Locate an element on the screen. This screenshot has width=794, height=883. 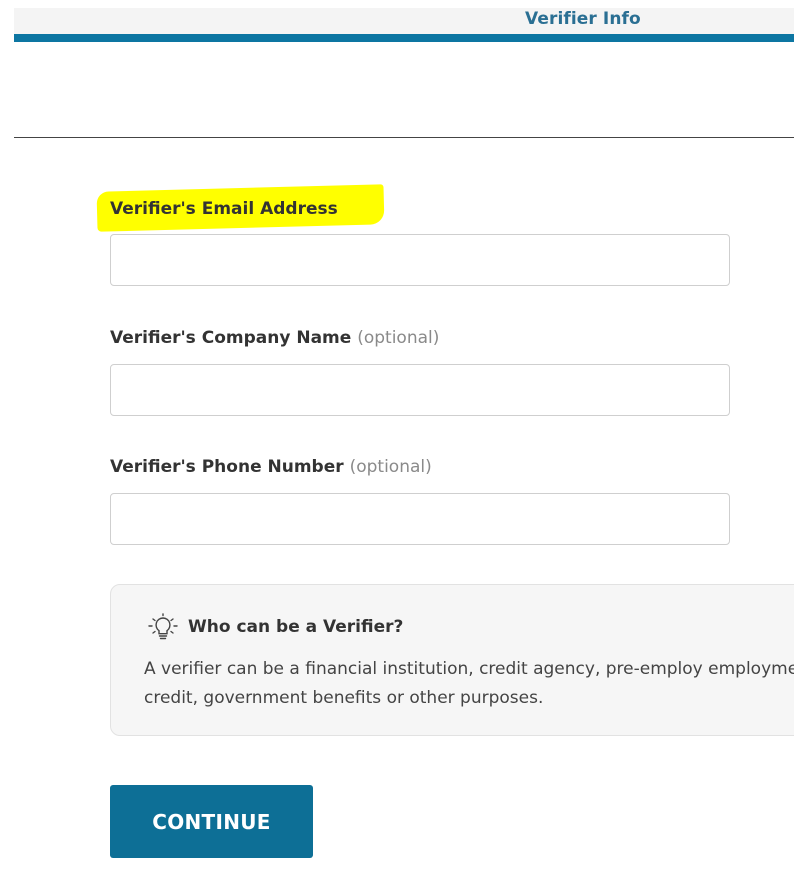
phone-label-text: Verifier's Phone Number is located at coordinates (227, 467).